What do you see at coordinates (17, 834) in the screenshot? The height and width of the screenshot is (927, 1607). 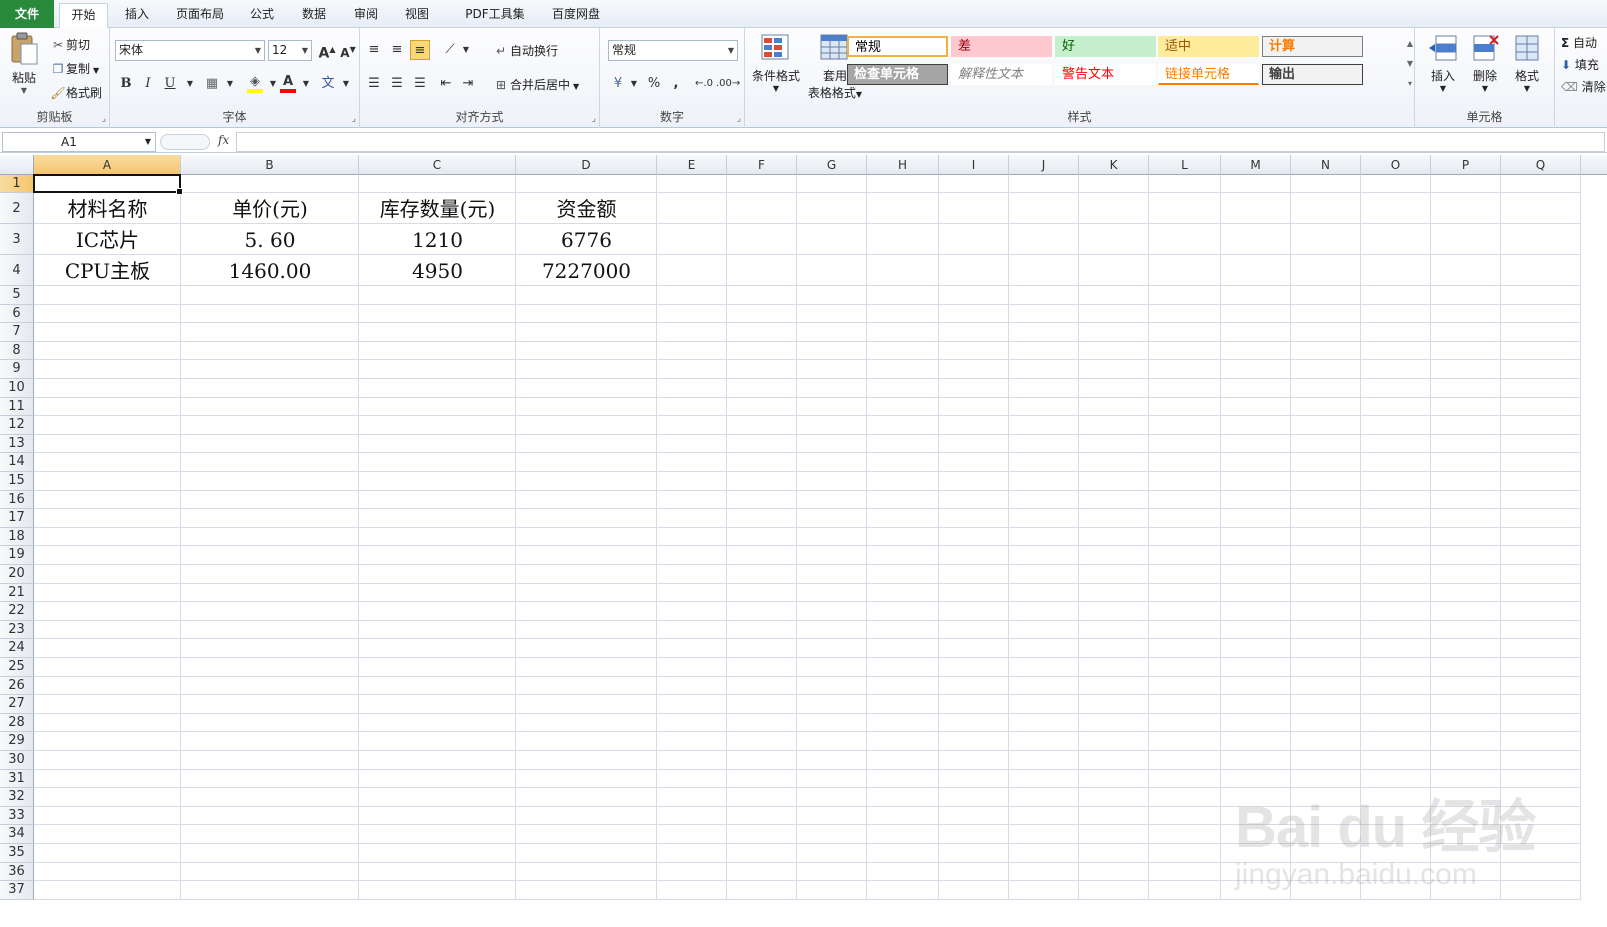 I see `row-header-34: 34` at bounding box center [17, 834].